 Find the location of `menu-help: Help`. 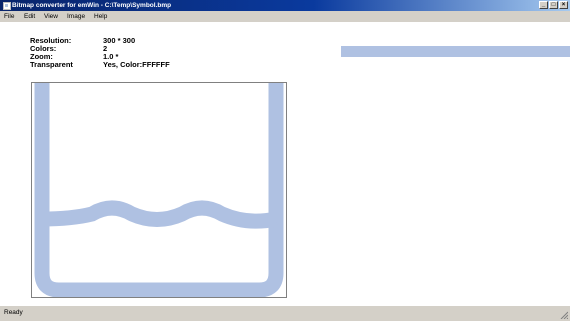

menu-help: Help is located at coordinates (100, 16).